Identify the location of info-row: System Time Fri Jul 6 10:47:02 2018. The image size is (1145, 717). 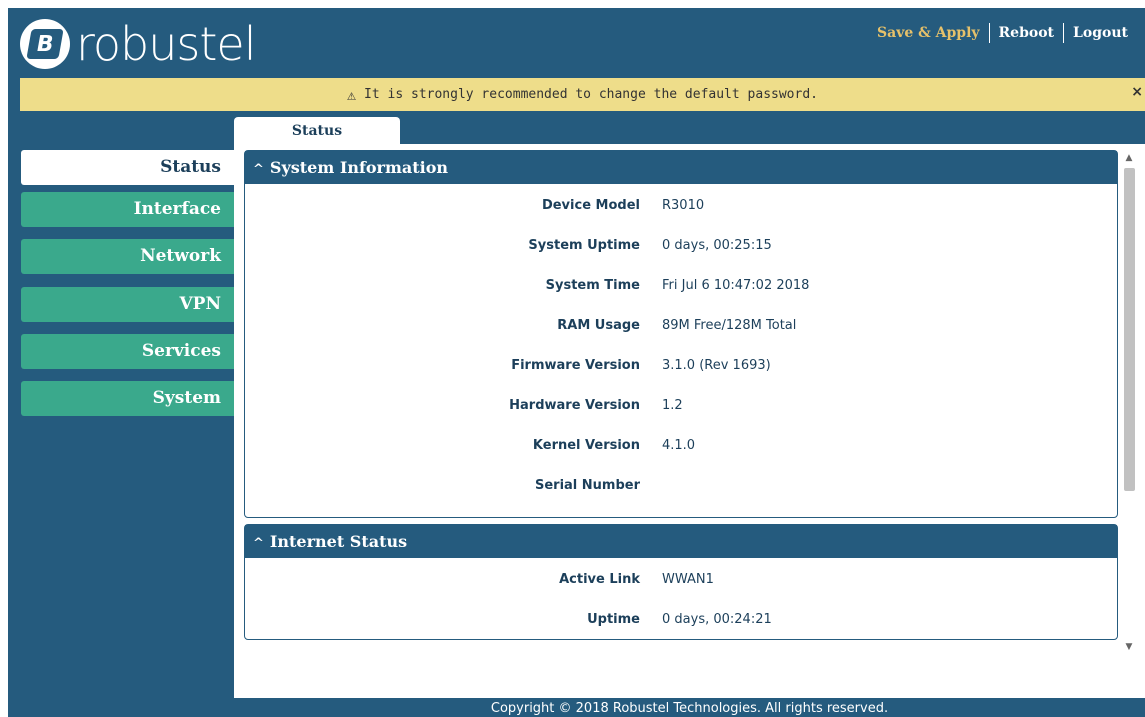
(681, 285).